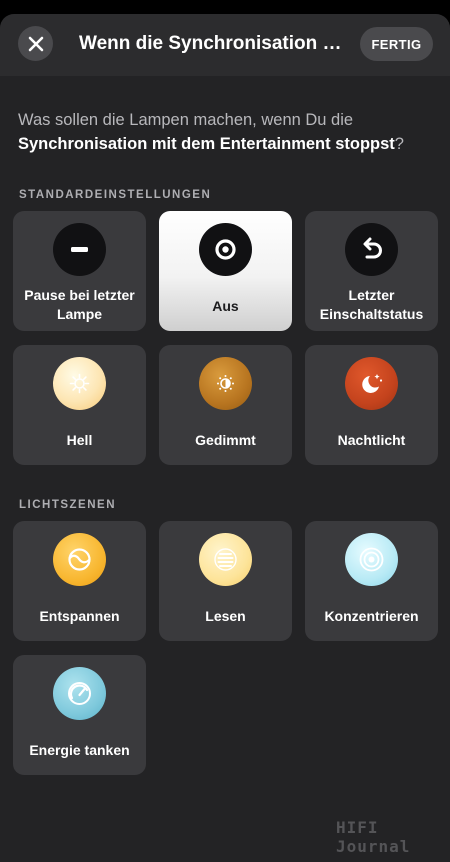  Describe the element at coordinates (225, 306) in the screenshot. I see `tile-label: Aus` at that location.